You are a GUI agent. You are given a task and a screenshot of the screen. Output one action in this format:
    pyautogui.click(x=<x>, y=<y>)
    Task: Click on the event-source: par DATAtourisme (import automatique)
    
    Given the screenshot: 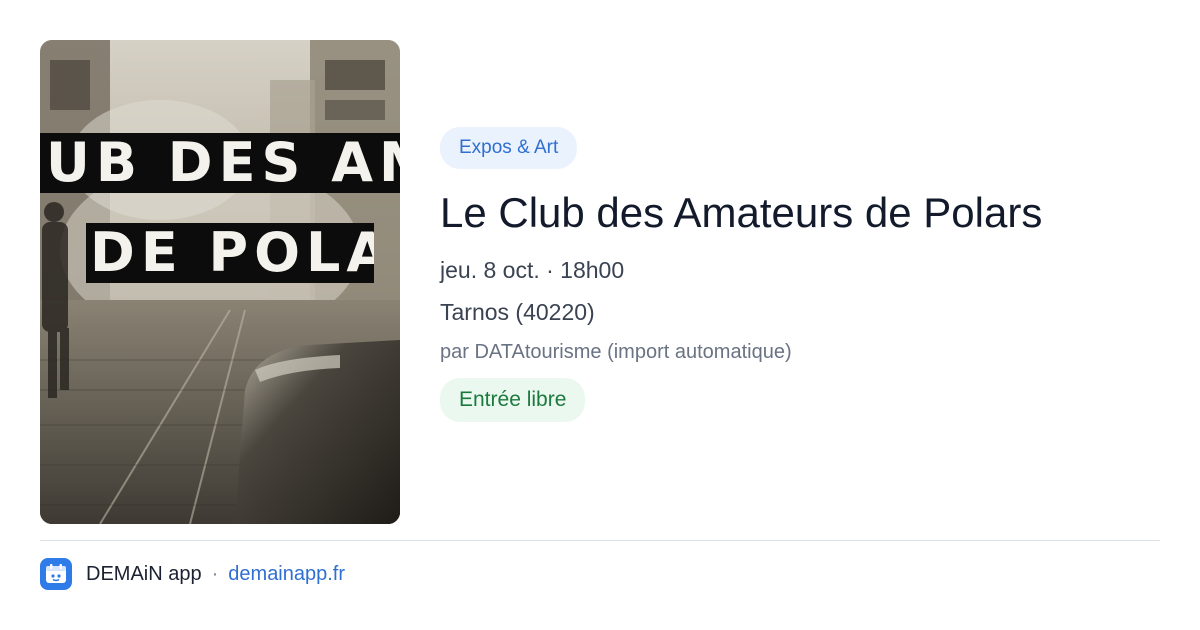 What is the action you would take?
    pyautogui.click(x=616, y=352)
    